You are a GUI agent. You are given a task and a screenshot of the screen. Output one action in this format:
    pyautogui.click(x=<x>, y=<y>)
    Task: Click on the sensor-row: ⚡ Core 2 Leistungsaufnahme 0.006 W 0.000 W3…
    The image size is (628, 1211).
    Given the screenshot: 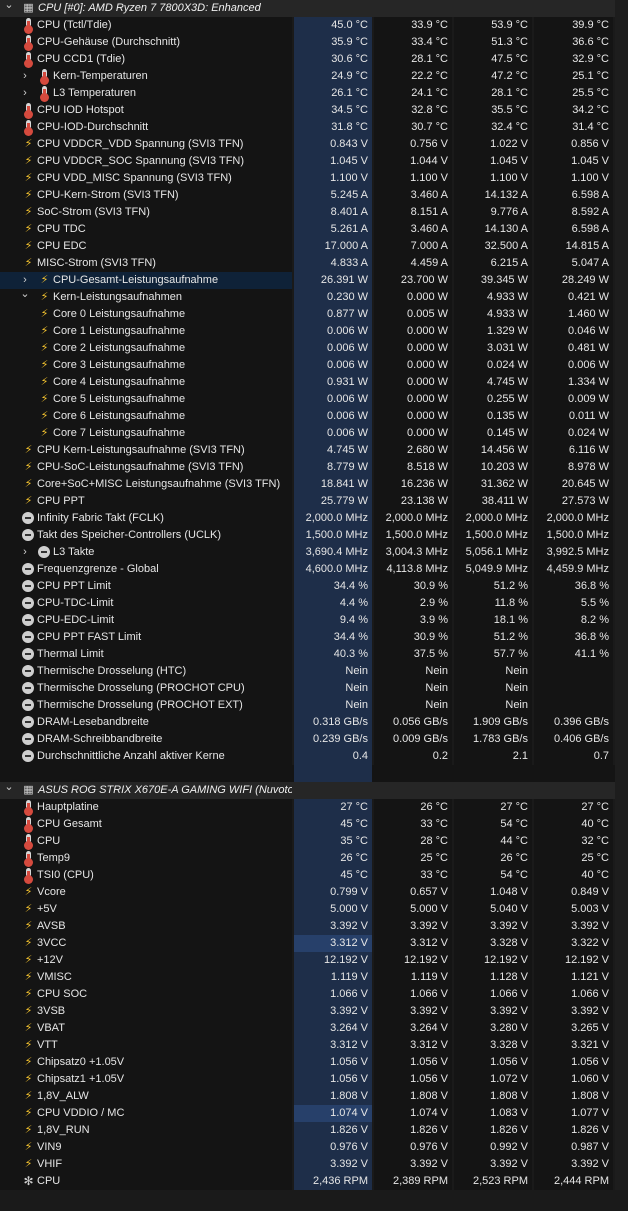 What is the action you would take?
    pyautogui.click(x=314, y=348)
    